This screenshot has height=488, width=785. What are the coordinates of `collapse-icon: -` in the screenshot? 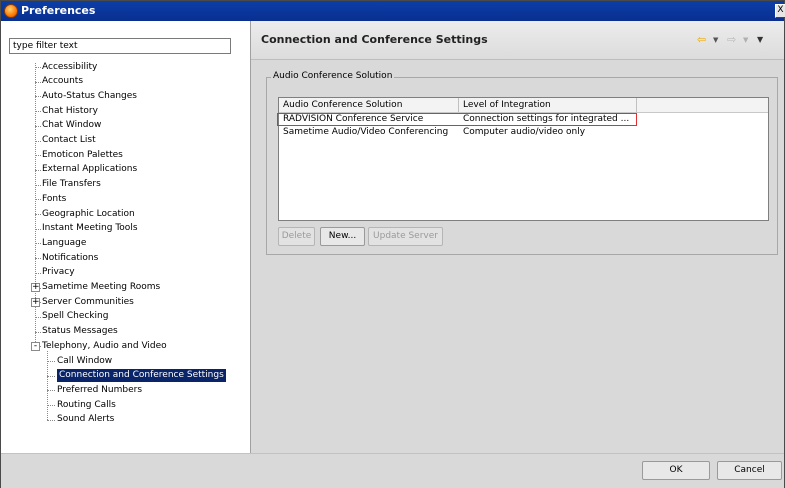 It's located at (35, 346).